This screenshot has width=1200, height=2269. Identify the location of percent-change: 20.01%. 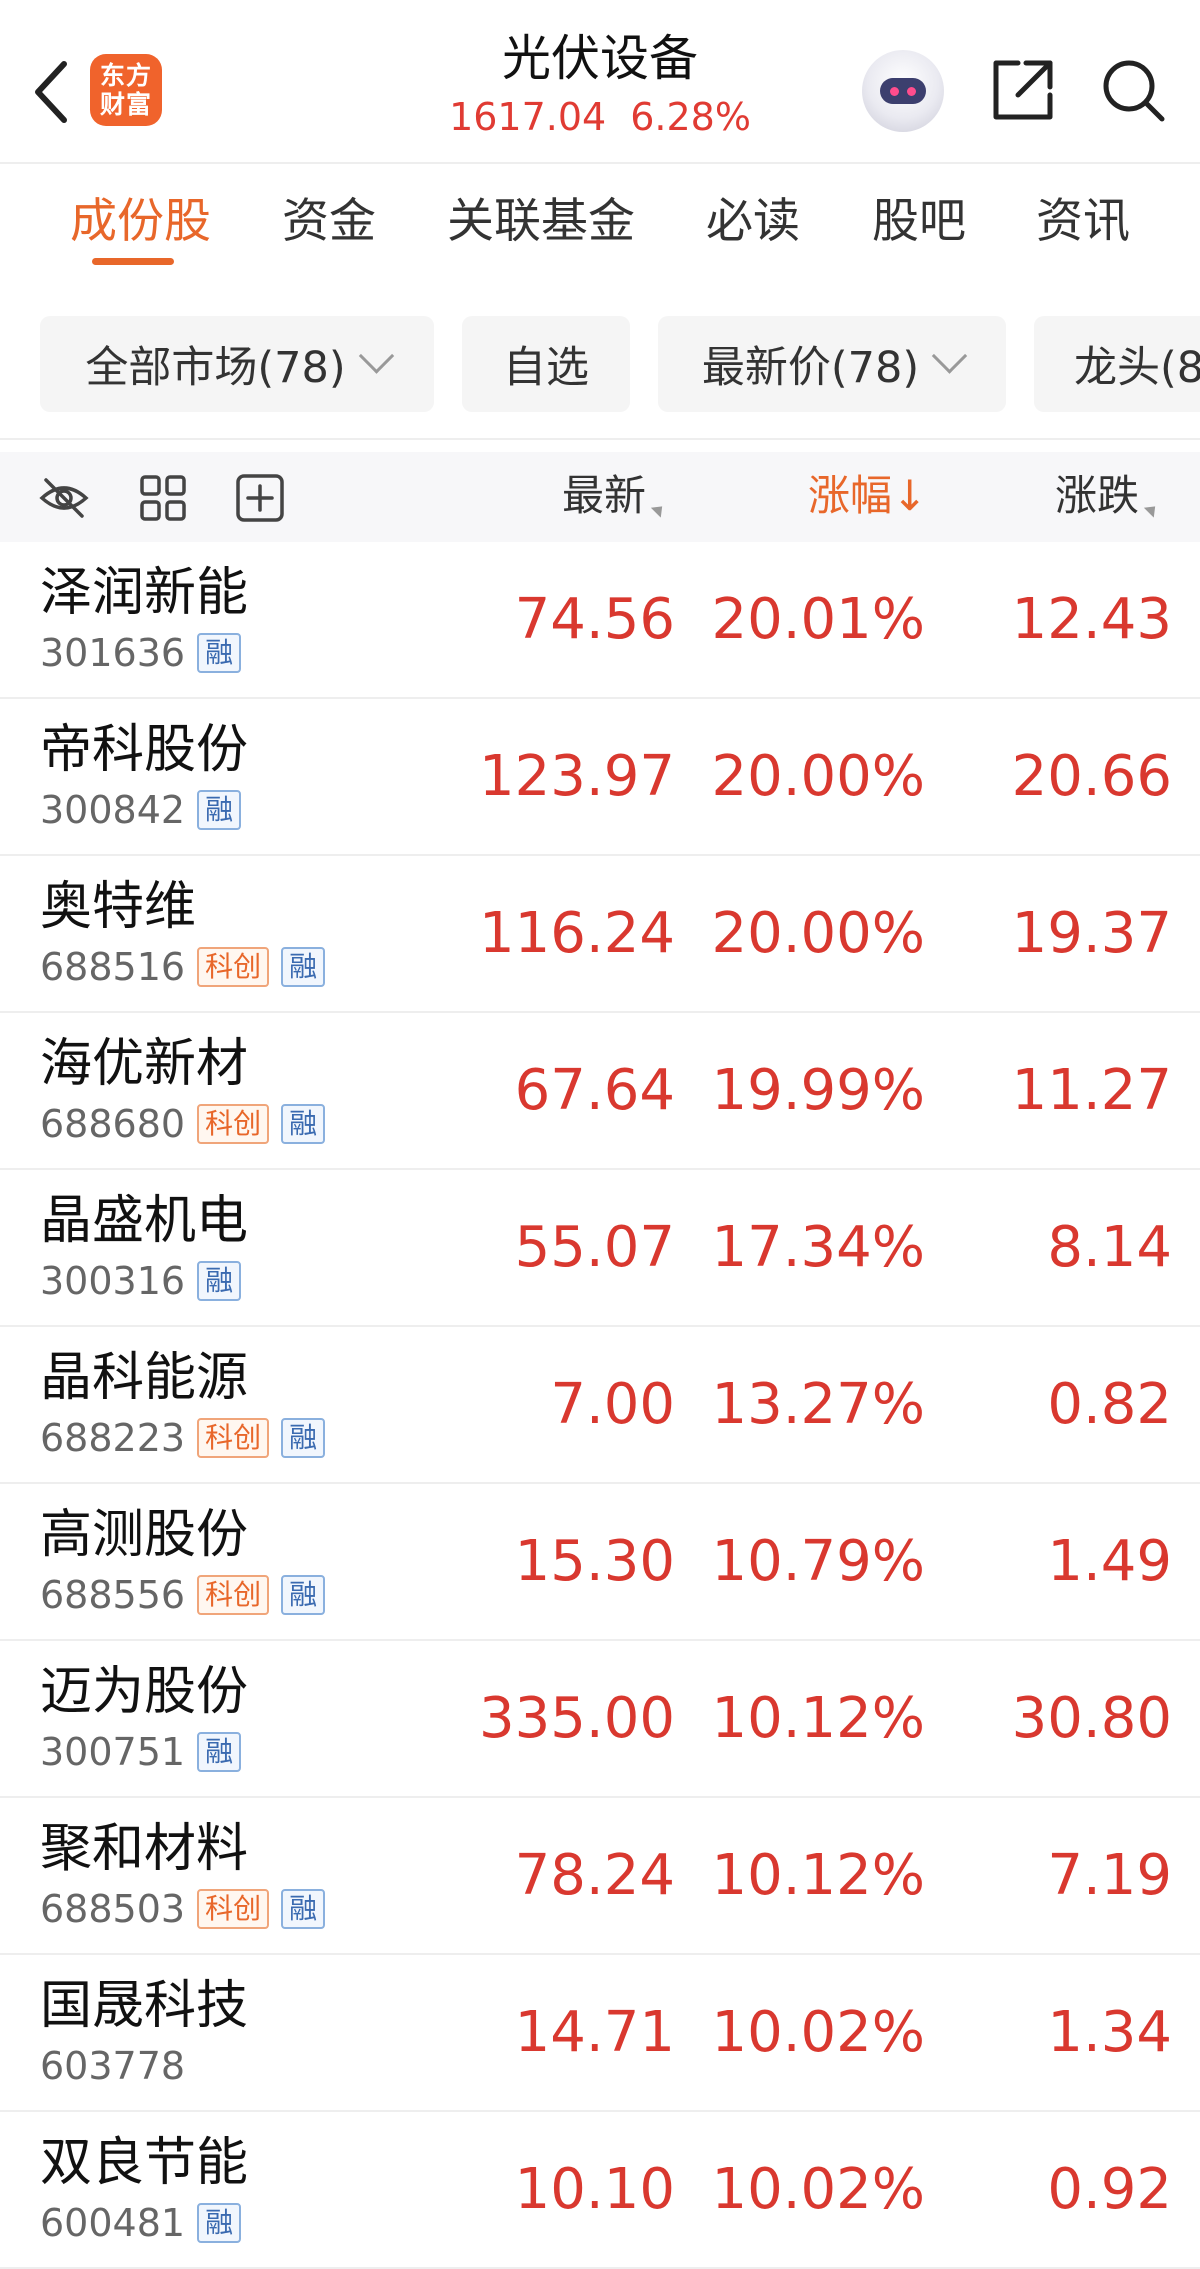
(818, 619).